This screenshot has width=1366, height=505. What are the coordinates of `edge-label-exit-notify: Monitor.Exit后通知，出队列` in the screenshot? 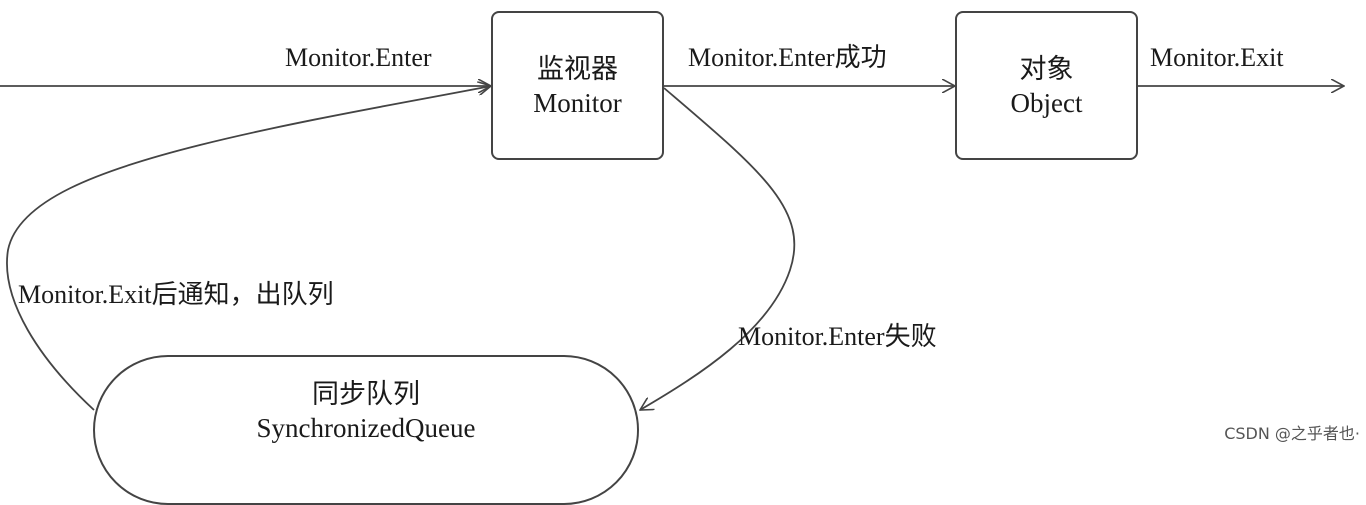 It's located at (176, 294).